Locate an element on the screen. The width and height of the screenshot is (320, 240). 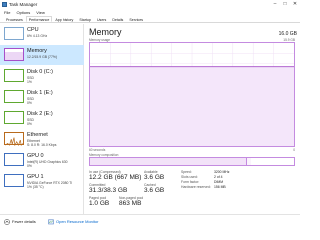
memory-composition-bar is located at coordinates (192, 161).